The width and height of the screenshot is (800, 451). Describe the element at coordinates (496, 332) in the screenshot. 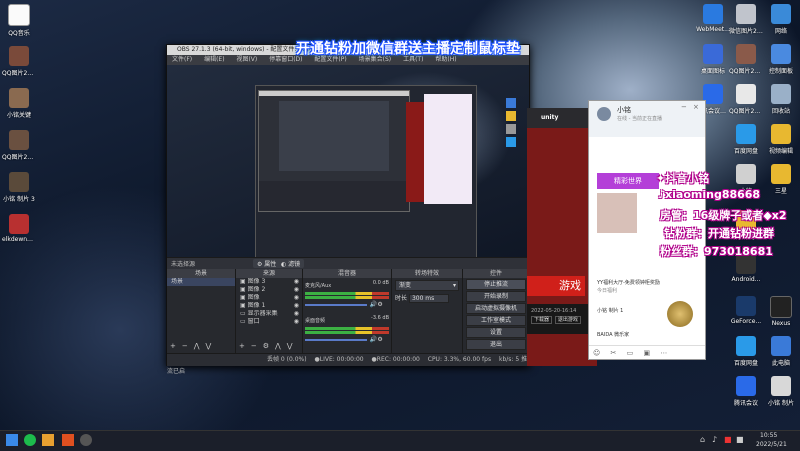

I see `settings-button: 设置` at that location.